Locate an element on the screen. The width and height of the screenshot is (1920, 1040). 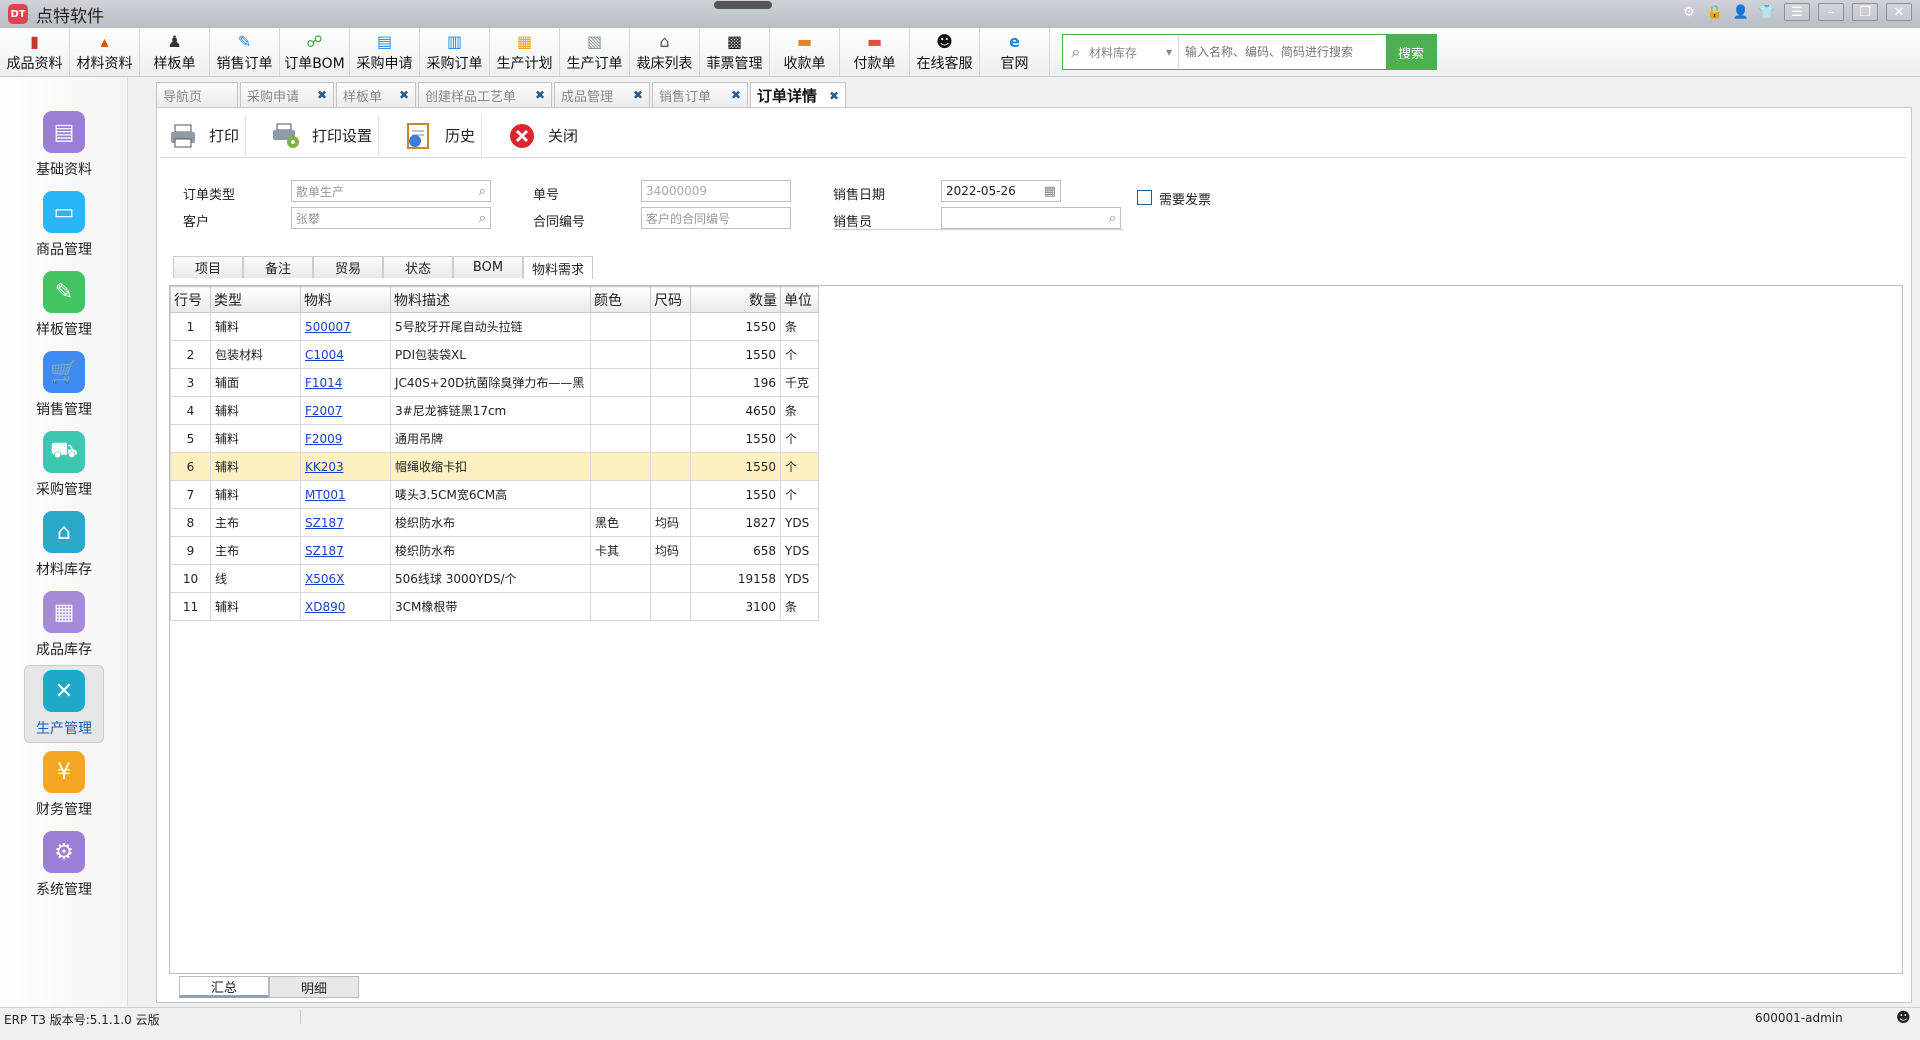
print-settings-button: 打印设置 is located at coordinates (322, 135).